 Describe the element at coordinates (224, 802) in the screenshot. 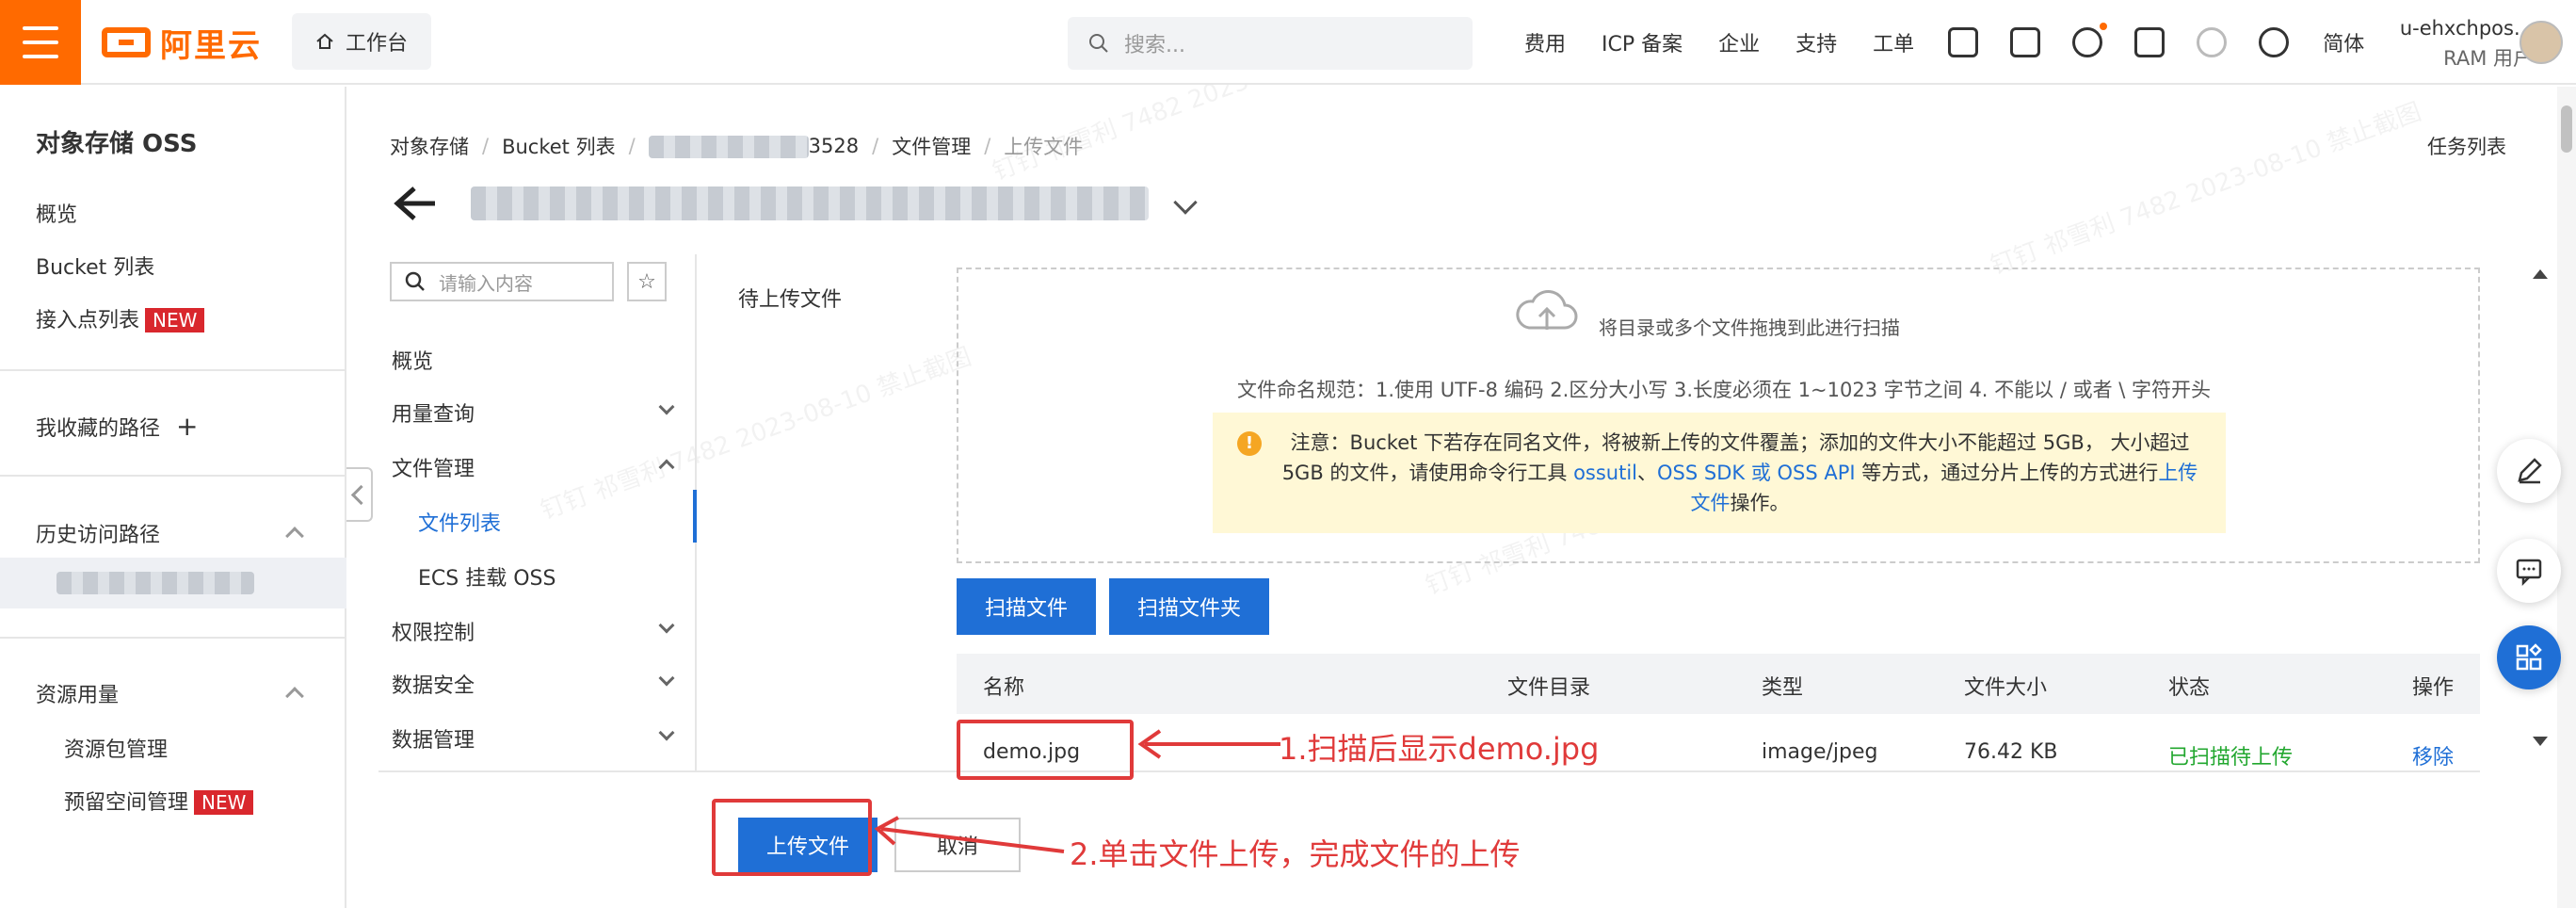

I see `new-badge: NEW` at that location.